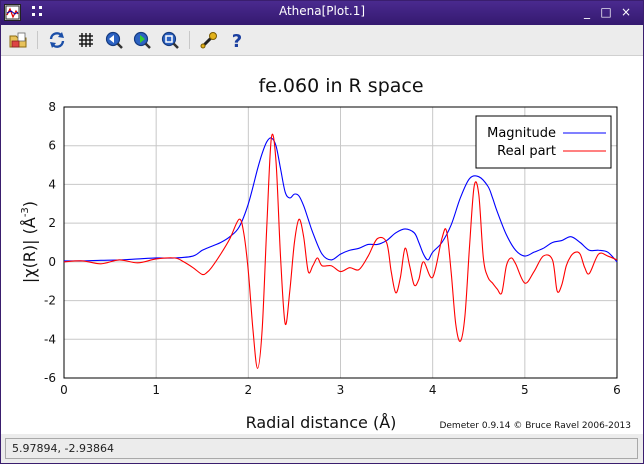  Describe the element at coordinates (64, 390) in the screenshot. I see `x-tick-label: 0` at that location.